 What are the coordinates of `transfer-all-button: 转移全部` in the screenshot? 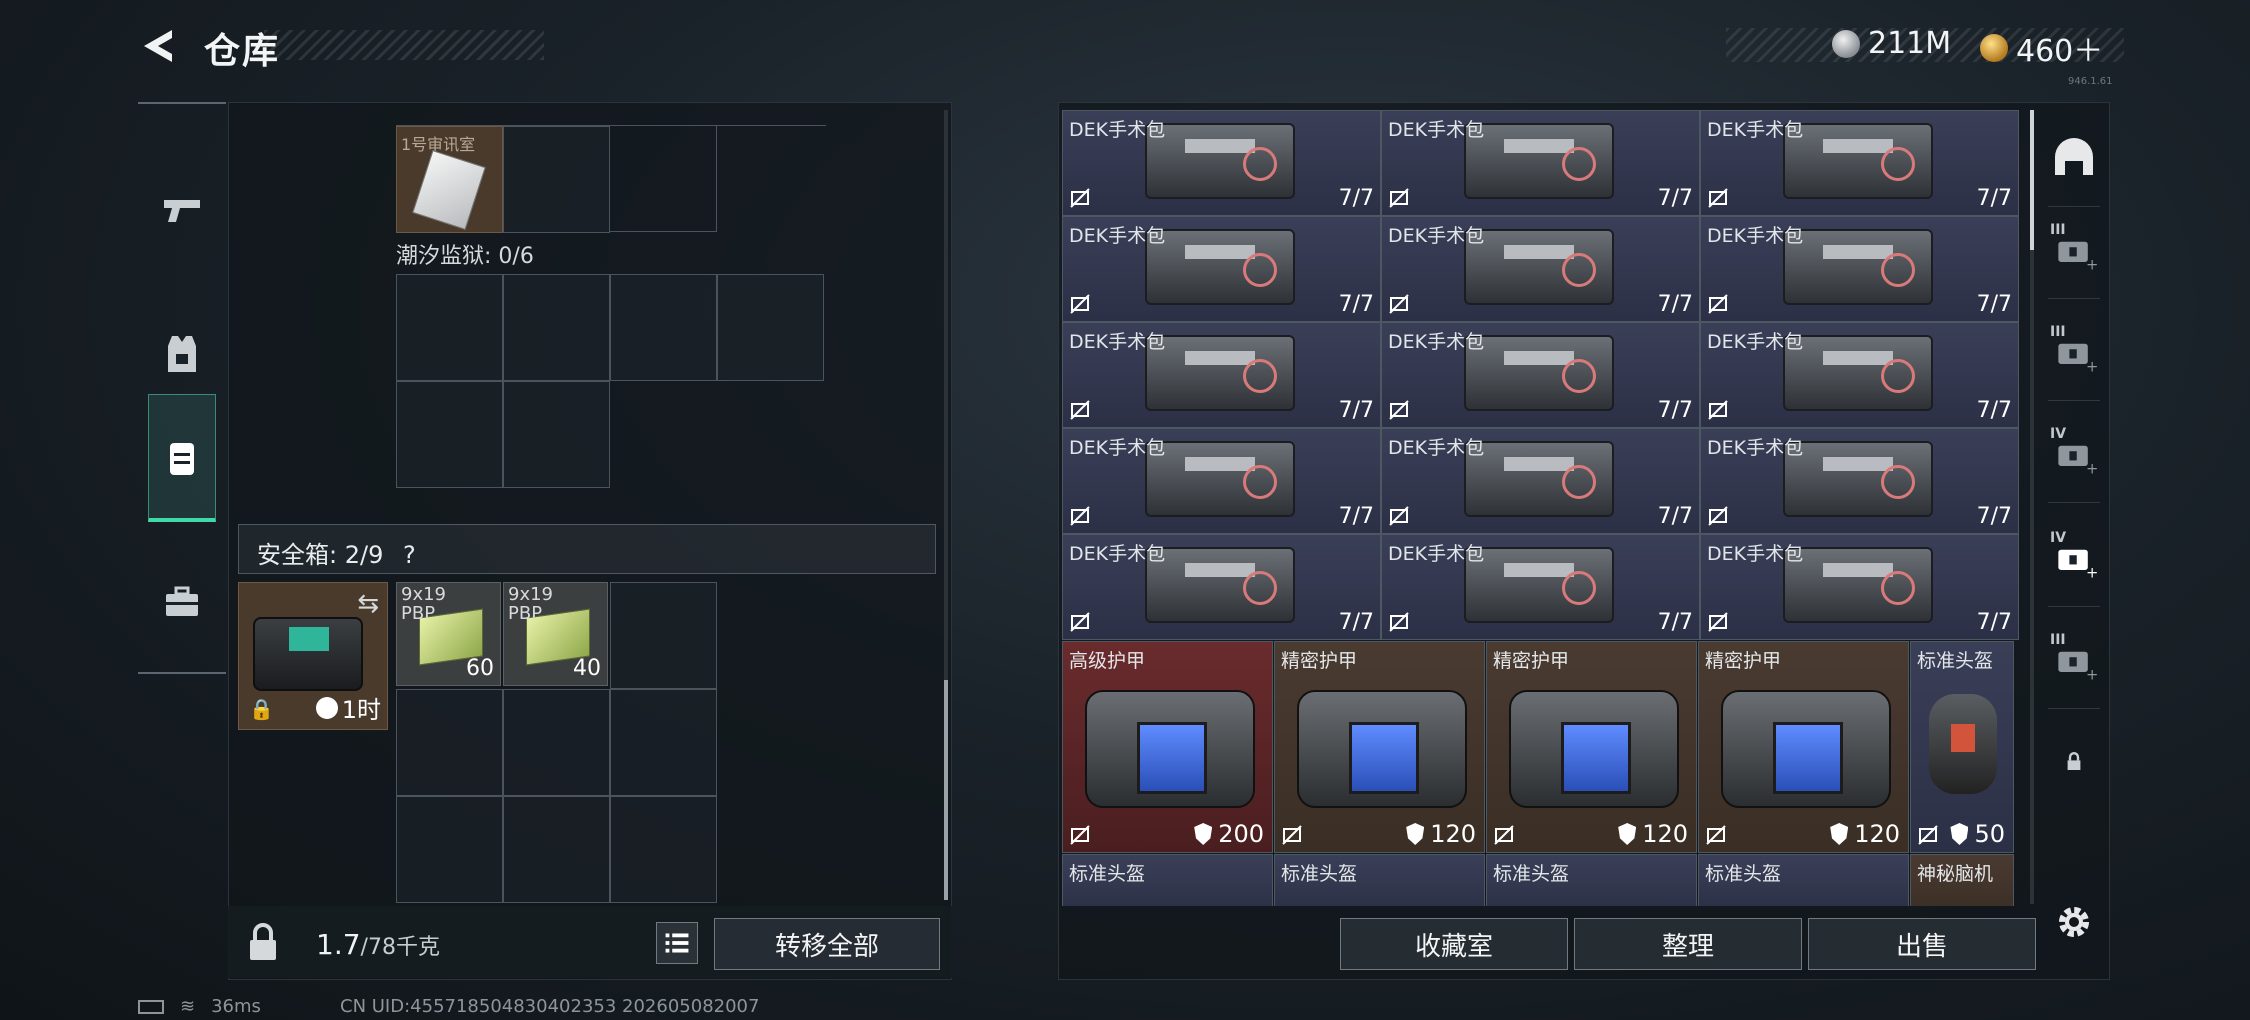 It's located at (827, 944).